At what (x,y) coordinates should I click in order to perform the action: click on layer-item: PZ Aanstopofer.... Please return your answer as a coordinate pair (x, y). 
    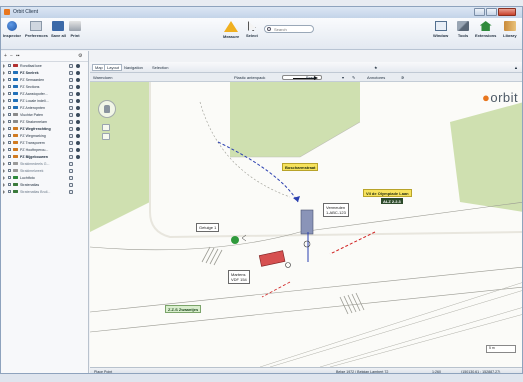
    Looking at the image, I should click on (44, 93).